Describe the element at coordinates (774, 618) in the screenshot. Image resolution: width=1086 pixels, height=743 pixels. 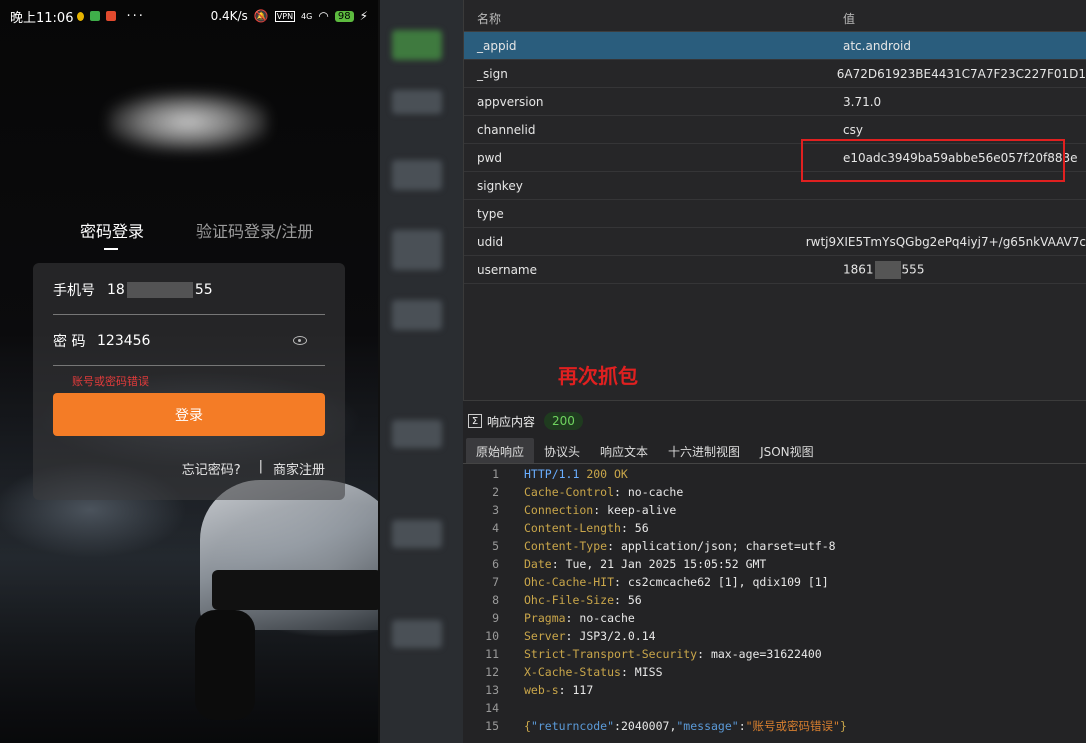
I see `code-line: 9 Pragma: no-cache` at that location.